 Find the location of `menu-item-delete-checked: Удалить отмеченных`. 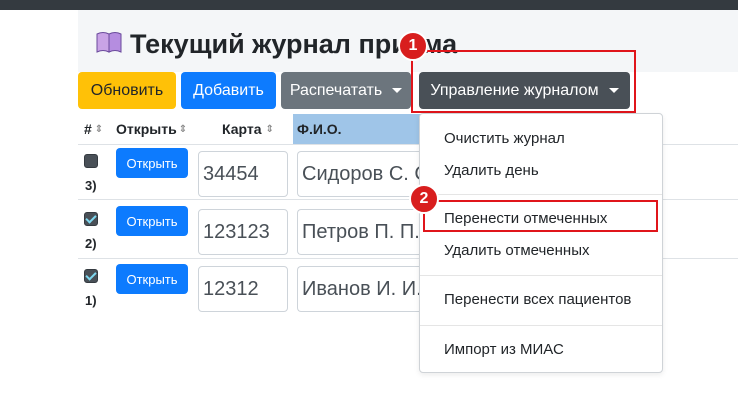

menu-item-delete-checked: Удалить отмеченных is located at coordinates (516, 250).